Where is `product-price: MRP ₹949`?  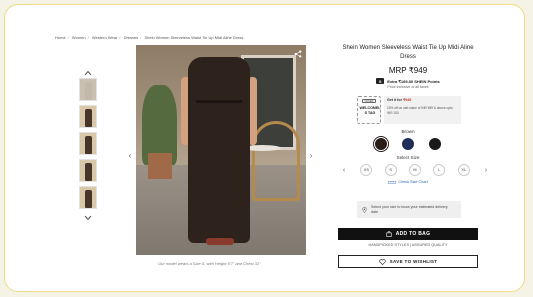
product-price: MRP ₹949 is located at coordinates (408, 70).